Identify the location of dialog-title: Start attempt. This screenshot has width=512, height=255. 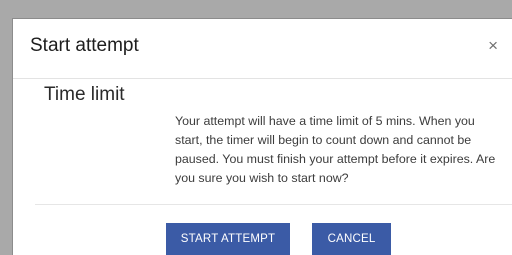
(84, 45).